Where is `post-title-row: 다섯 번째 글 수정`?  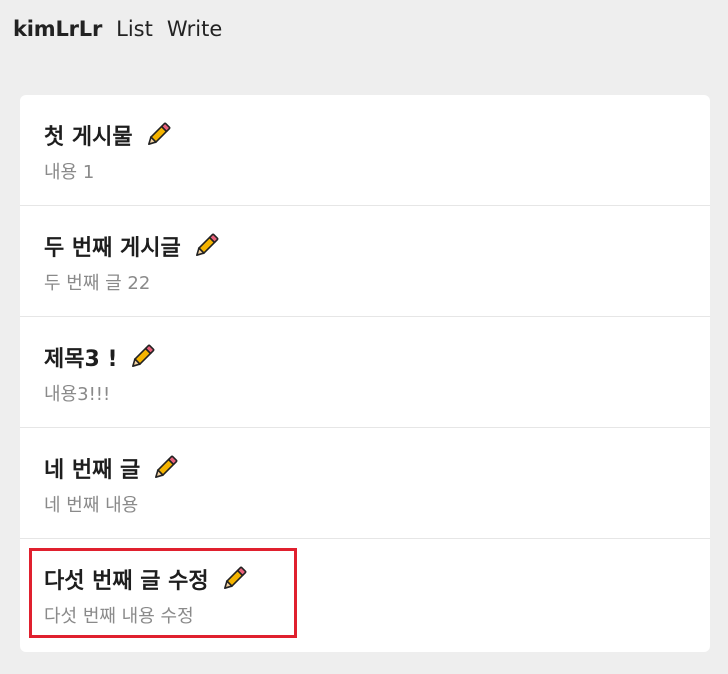 post-title-row: 다섯 번째 글 수정 is located at coordinates (146, 579).